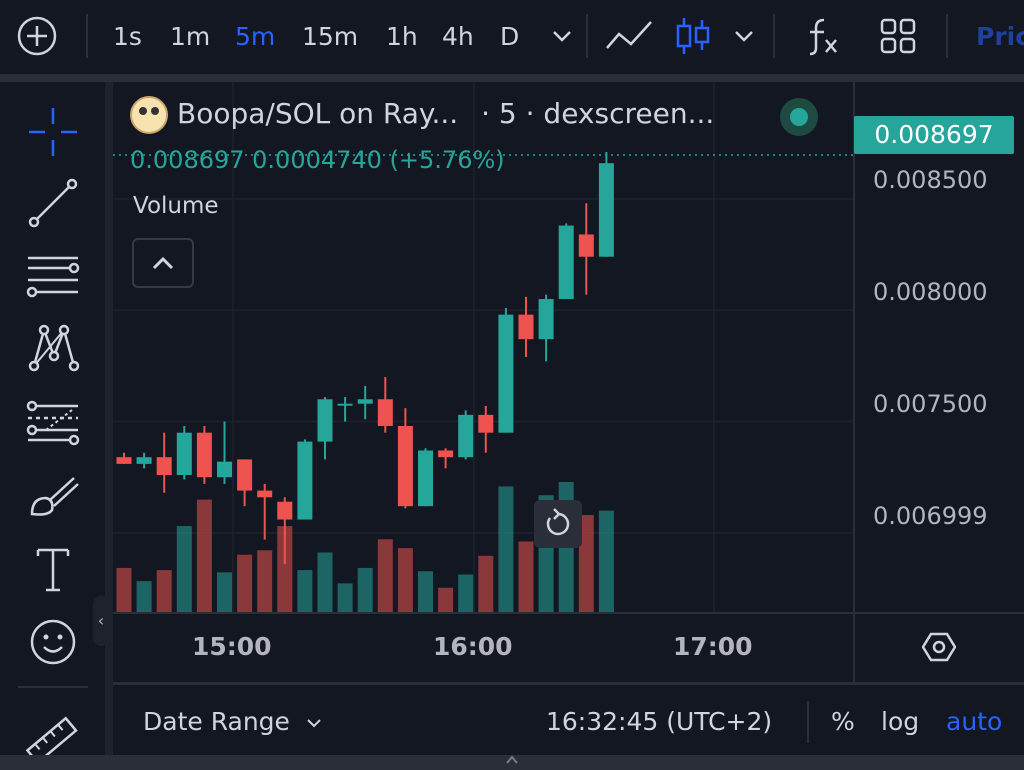  I want to click on horizontal-lines-tool, so click(53, 276).